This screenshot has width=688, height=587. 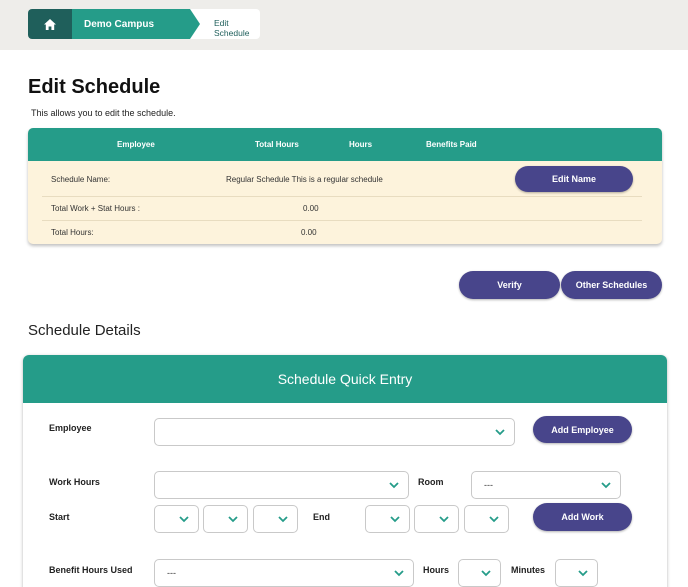 I want to click on add-employee-button: Add Employee, so click(x=582, y=429).